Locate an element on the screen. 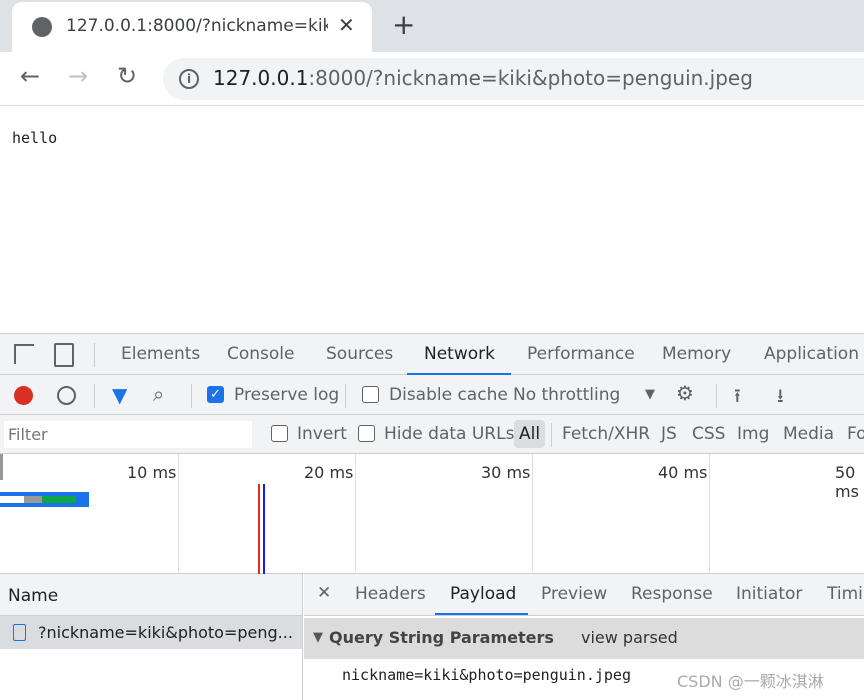  globe-icon is located at coordinates (42, 27).